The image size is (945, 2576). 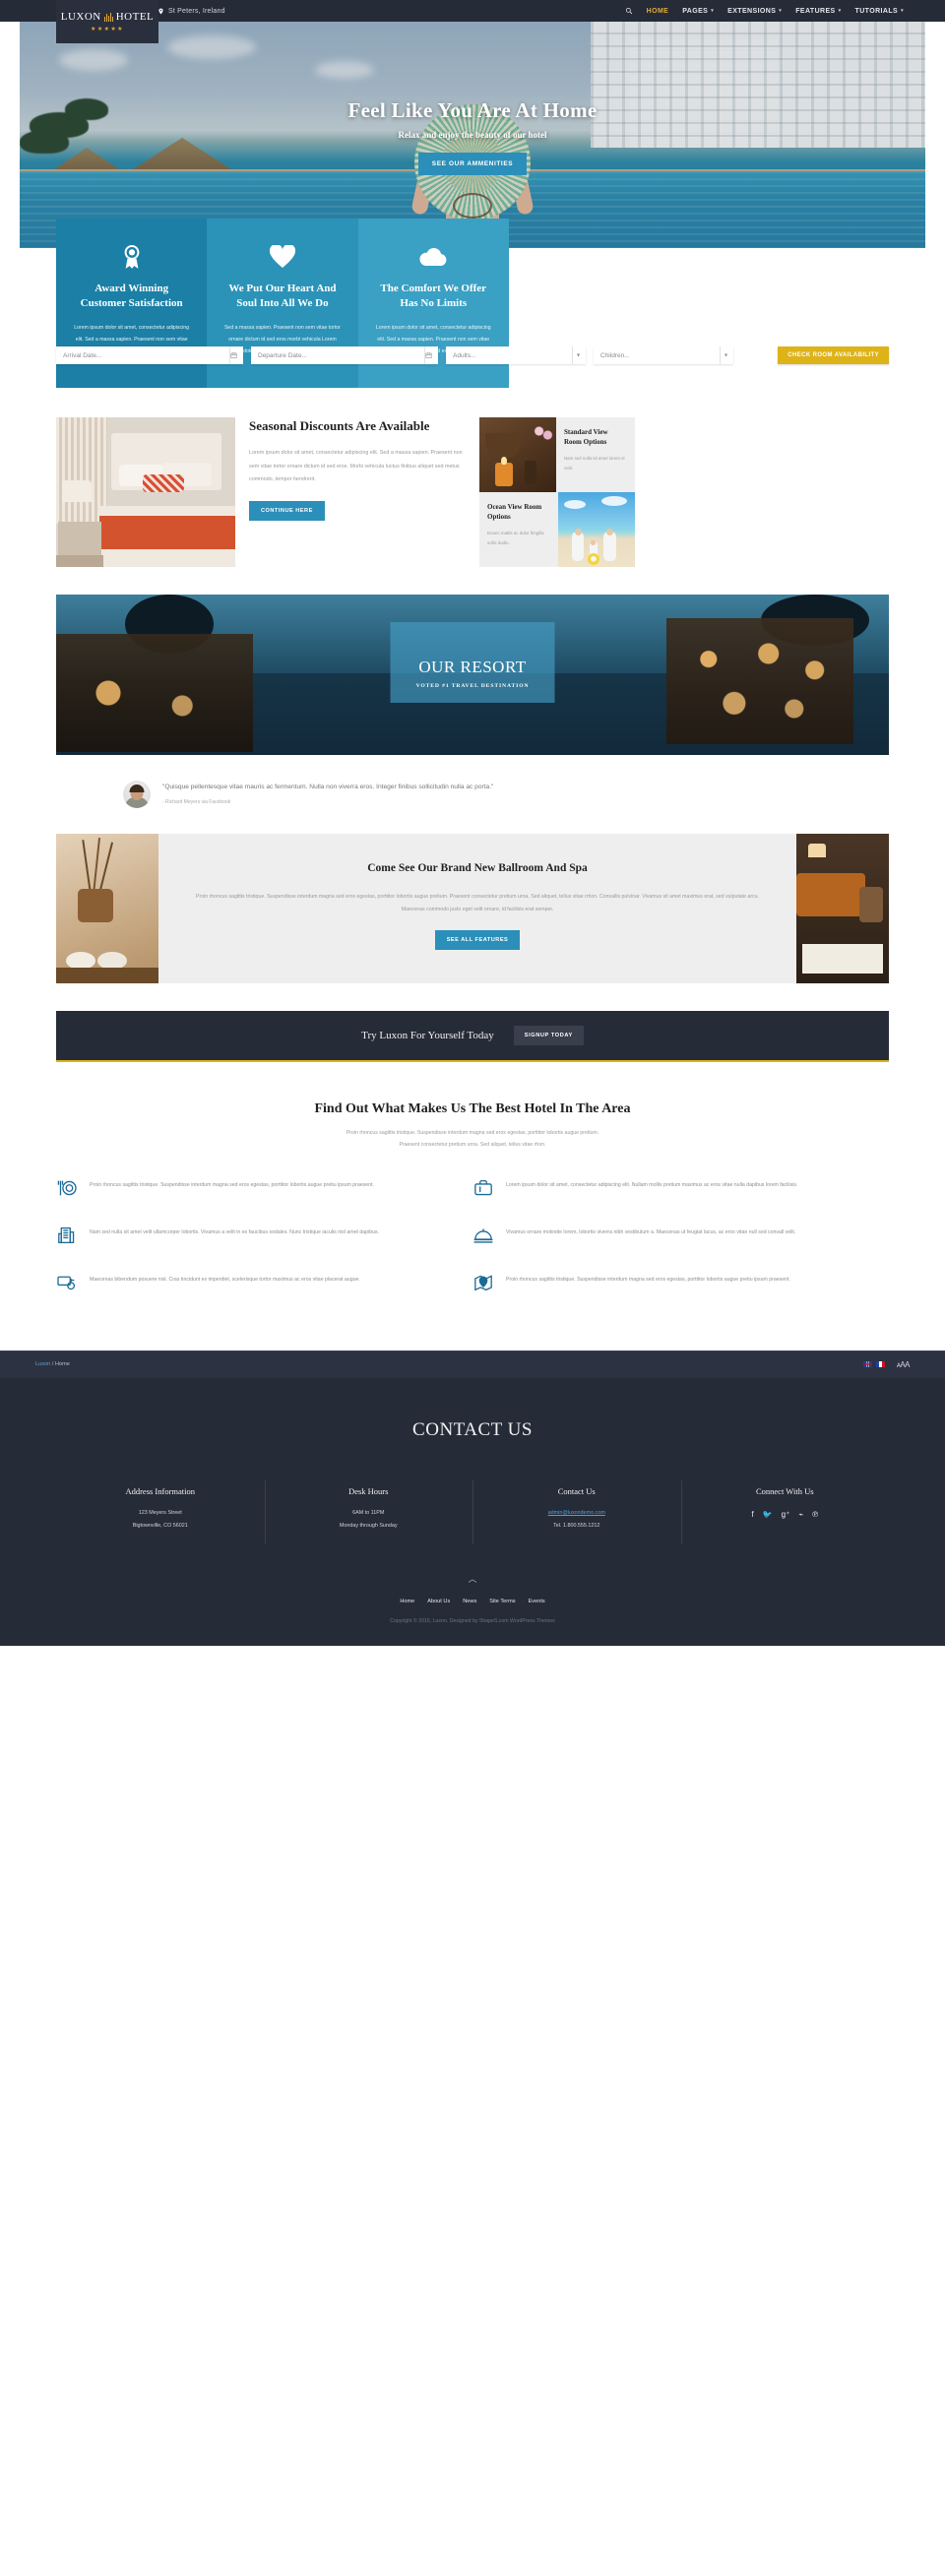 What do you see at coordinates (368, 1490) in the screenshot?
I see `footer-column-title: Desk Hours` at bounding box center [368, 1490].